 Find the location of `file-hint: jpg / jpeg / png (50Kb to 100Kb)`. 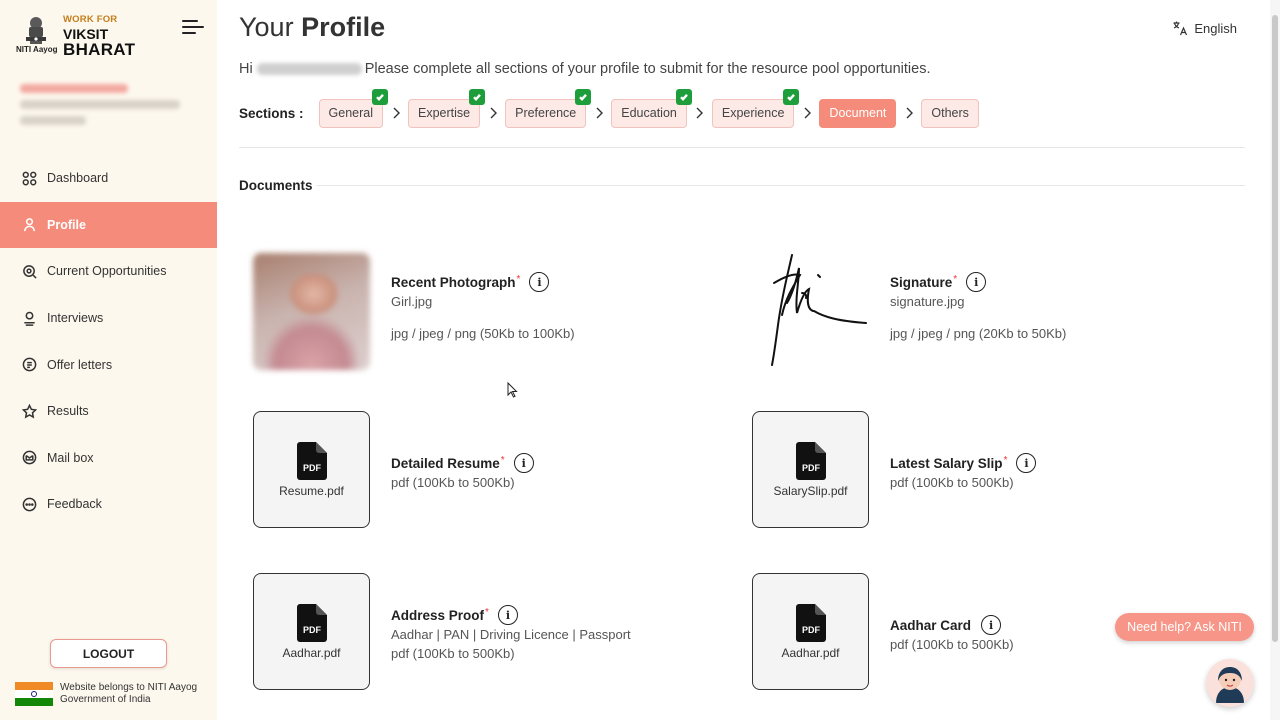

file-hint: jpg / jpeg / png (50Kb to 100Kb) is located at coordinates (483, 333).